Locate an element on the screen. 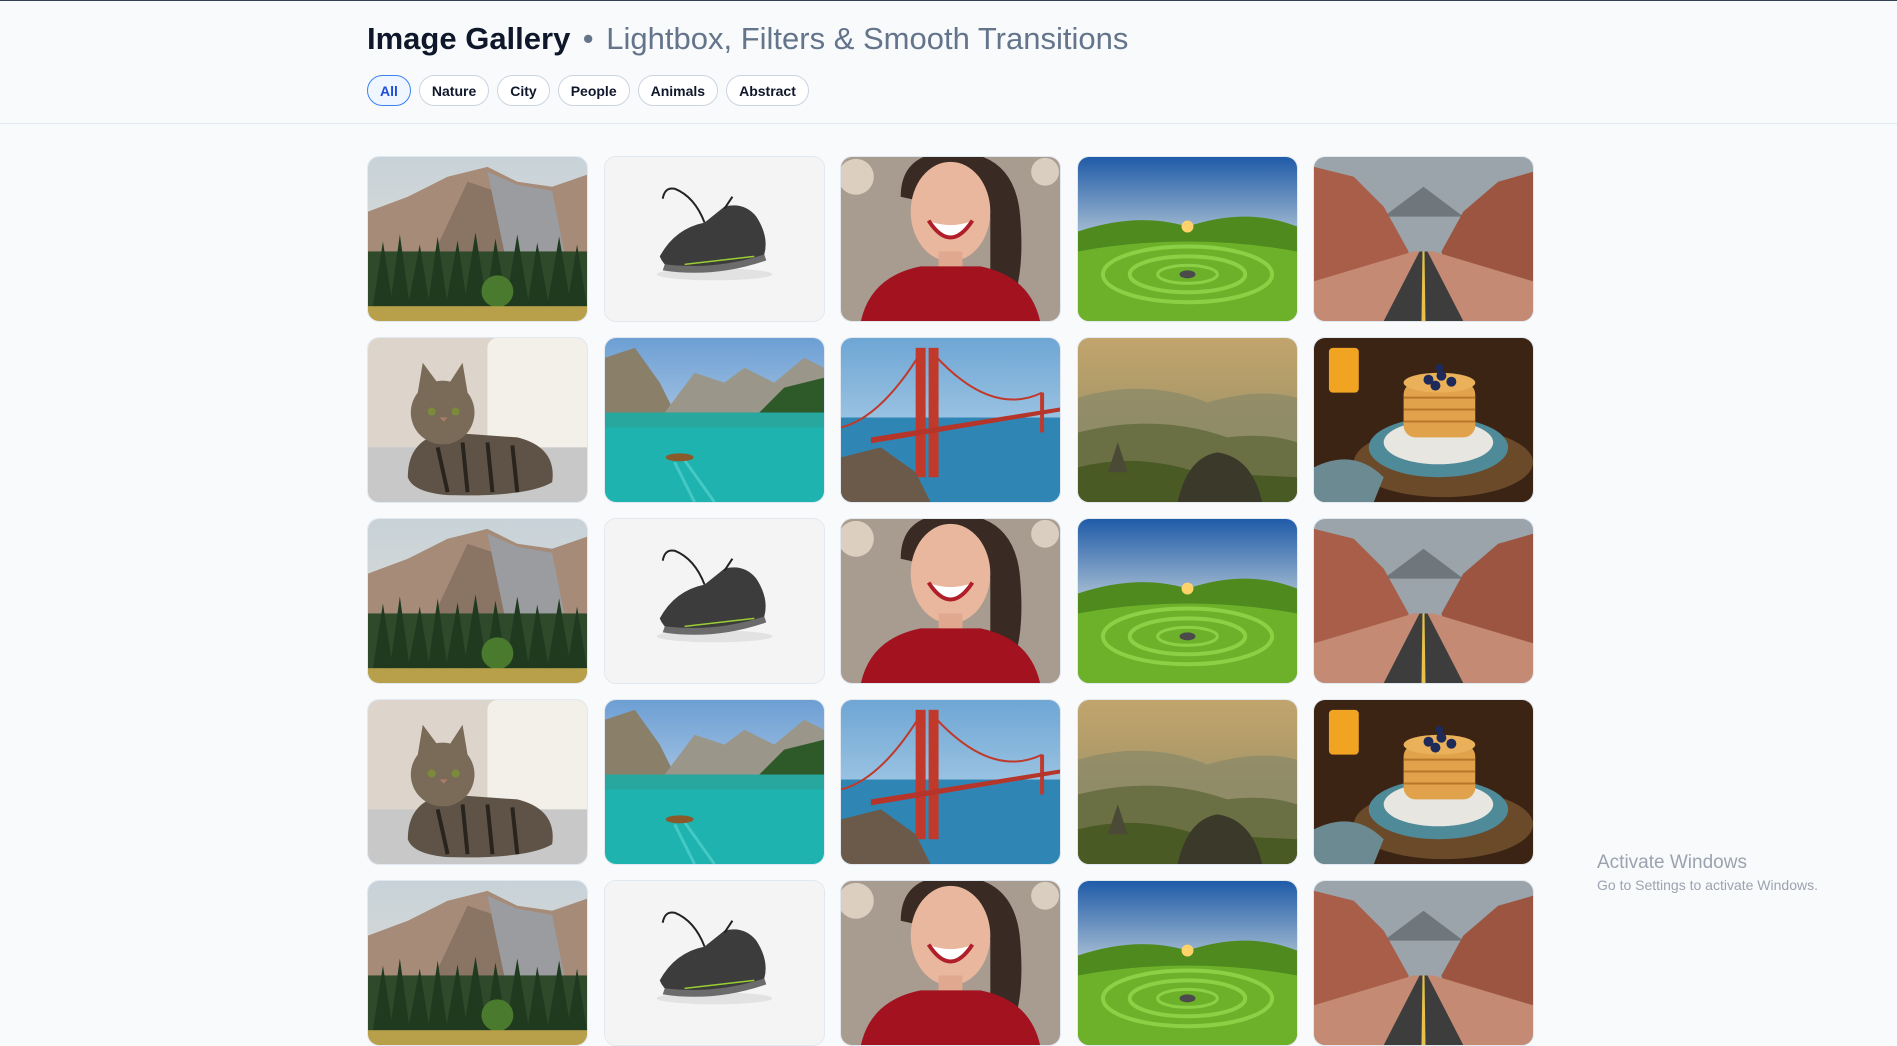 This screenshot has width=1897, height=1046. watermark-subtitle: Go to Settings to activate Windows. is located at coordinates (1707, 885).